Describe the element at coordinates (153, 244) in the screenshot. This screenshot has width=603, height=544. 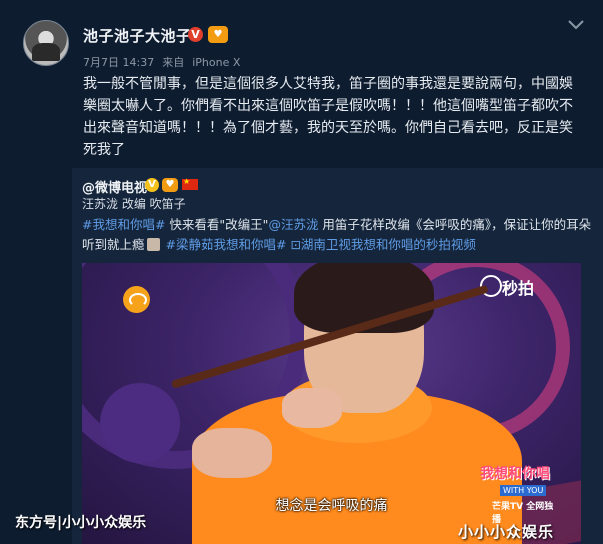
I see `emoji-thumb-icon` at that location.